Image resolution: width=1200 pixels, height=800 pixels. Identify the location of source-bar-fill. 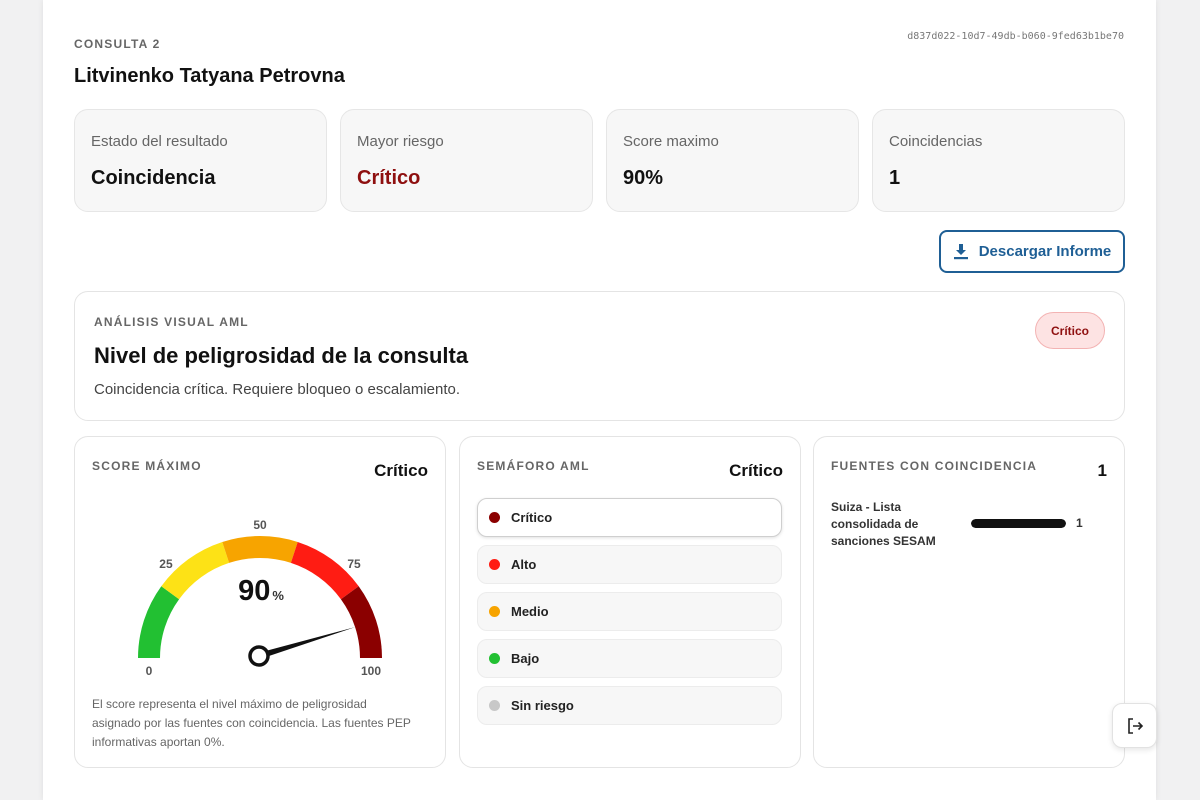
(1018, 523).